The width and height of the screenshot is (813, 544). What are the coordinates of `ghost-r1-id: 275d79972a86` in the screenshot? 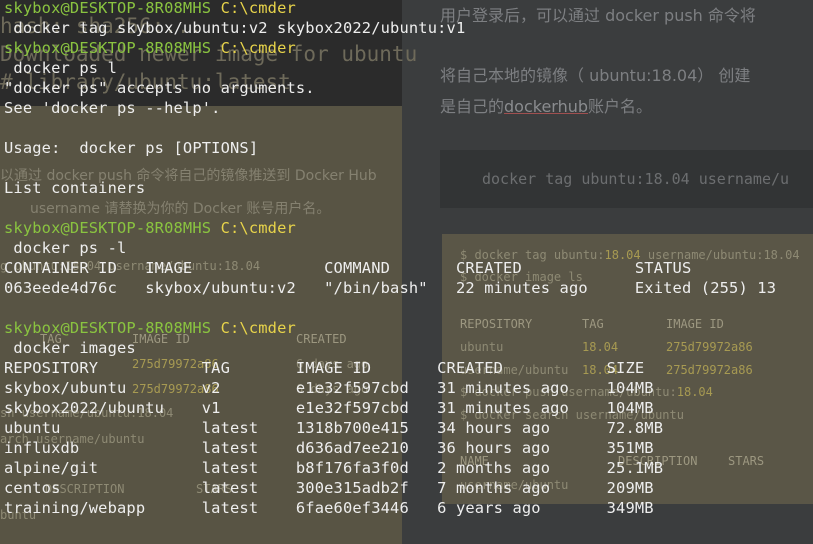 It's located at (709, 347).